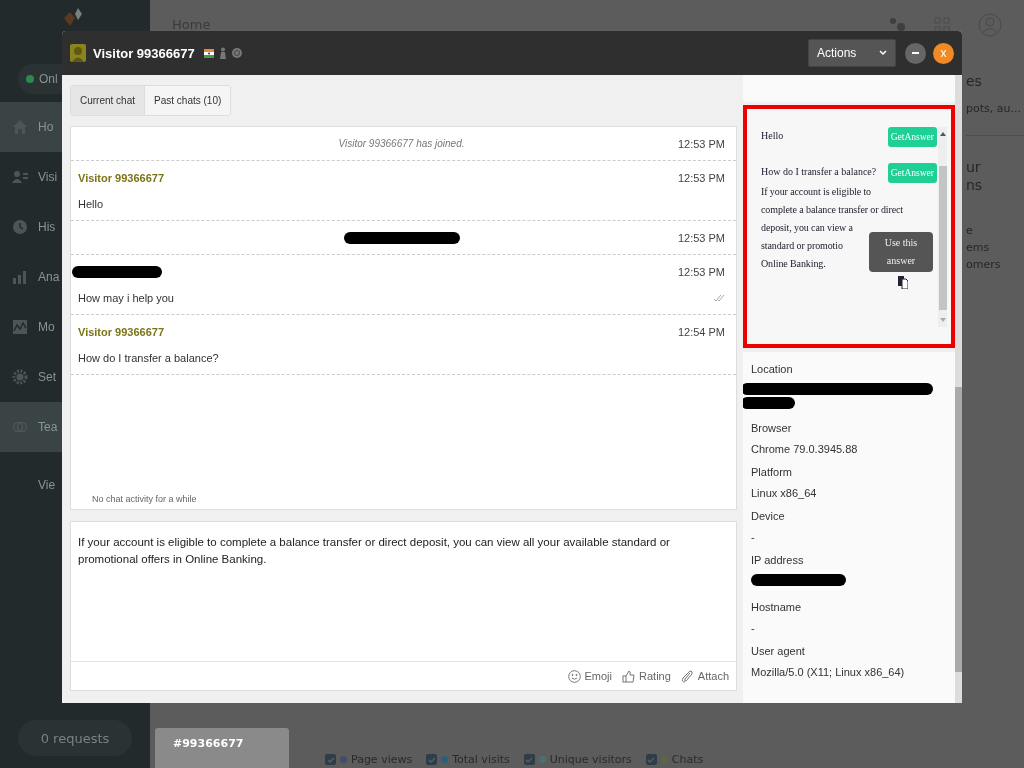 The height and width of the screenshot is (768, 1024). What do you see at coordinates (816, 192) in the screenshot?
I see `answer-line: If your account is eligible to` at bounding box center [816, 192].